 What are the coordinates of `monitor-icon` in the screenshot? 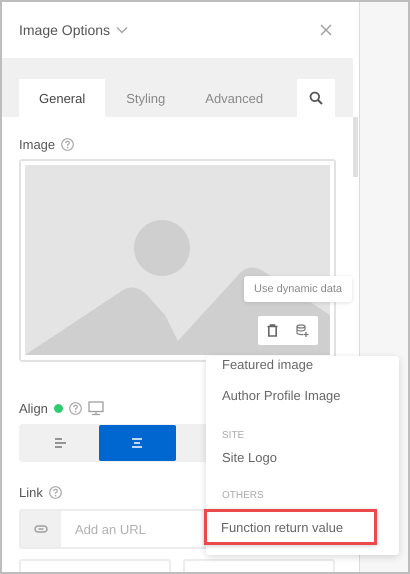 It's located at (96, 408).